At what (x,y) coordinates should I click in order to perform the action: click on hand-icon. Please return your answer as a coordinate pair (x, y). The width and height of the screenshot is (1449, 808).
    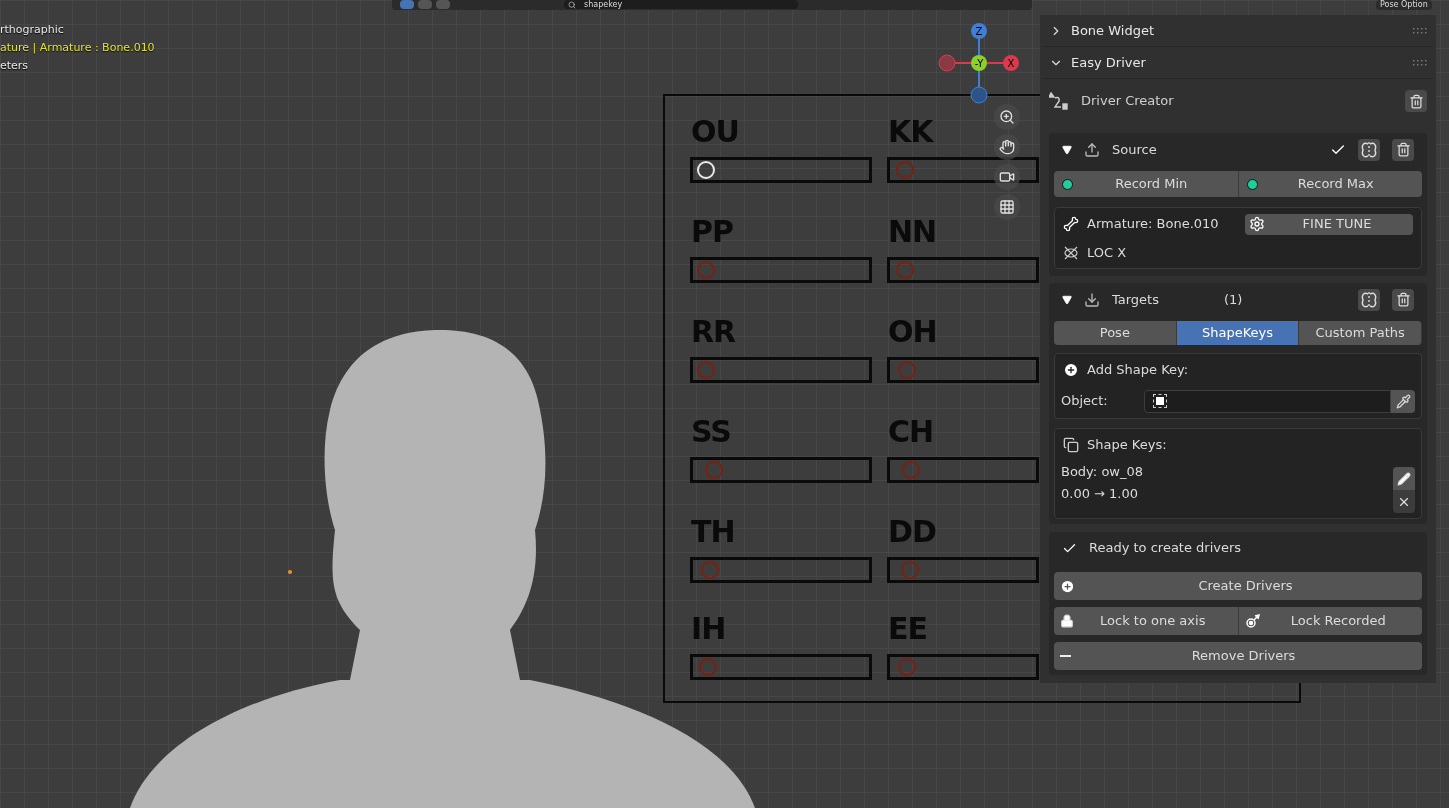
    Looking at the image, I should click on (1007, 147).